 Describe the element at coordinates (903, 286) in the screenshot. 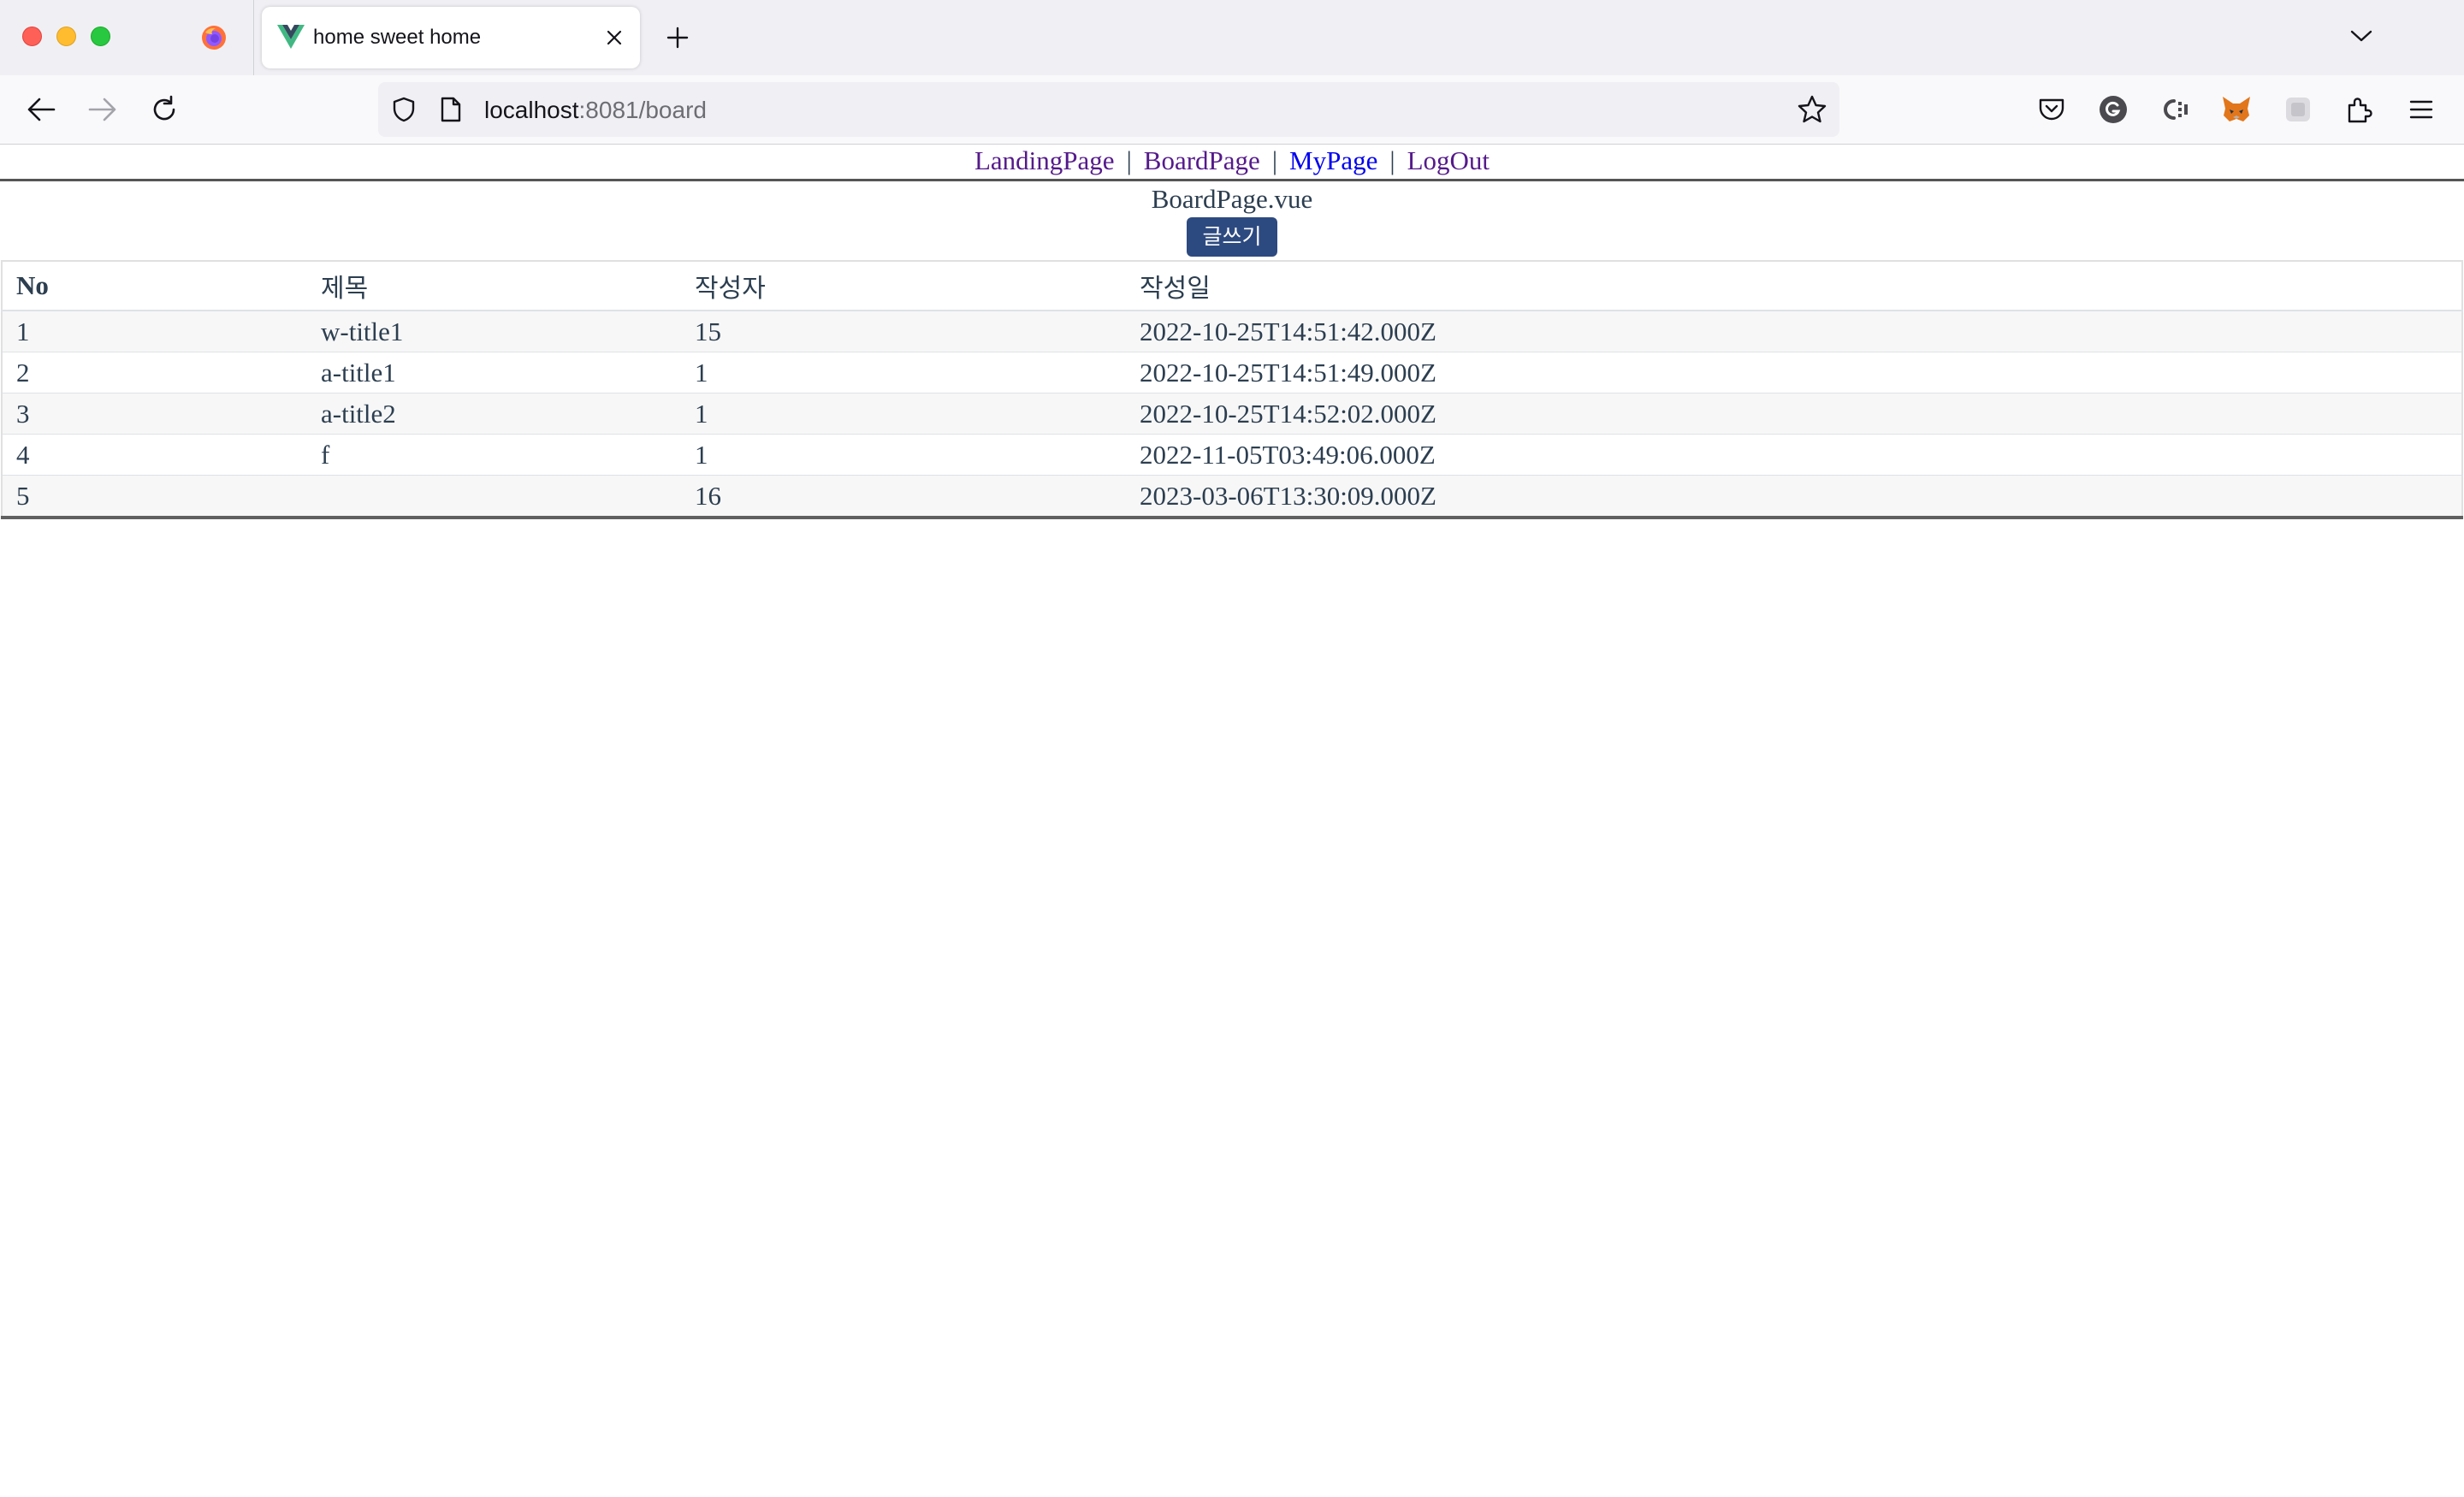

I see `column-header-author: 작성자` at that location.